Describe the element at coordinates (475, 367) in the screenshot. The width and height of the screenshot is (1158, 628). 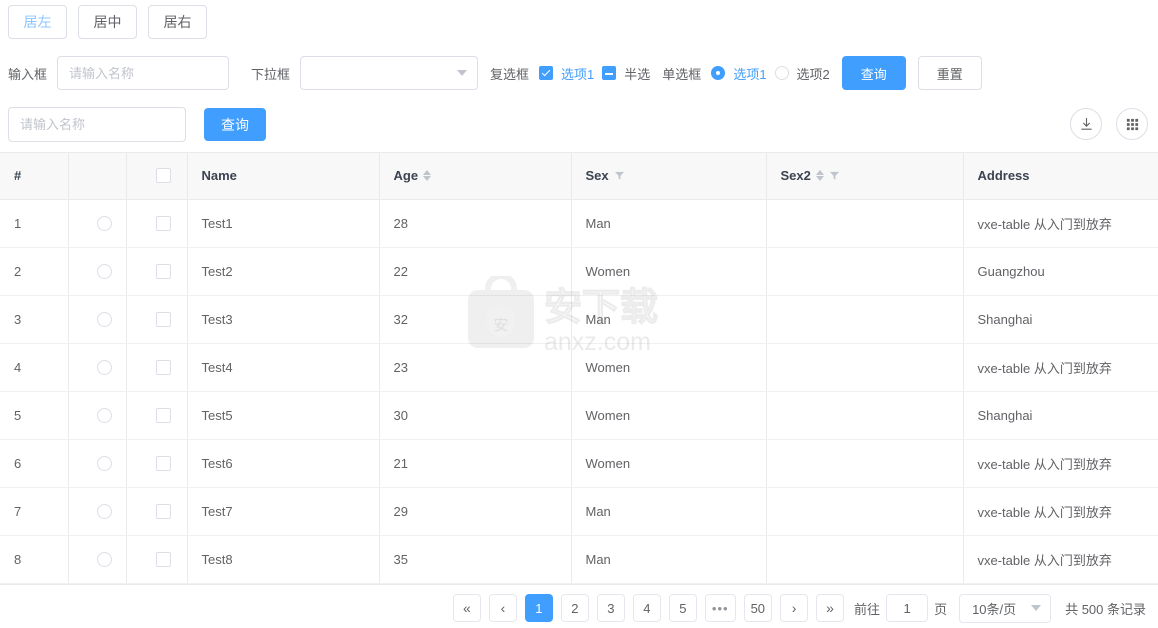
I see `cell-age: 23` at that location.